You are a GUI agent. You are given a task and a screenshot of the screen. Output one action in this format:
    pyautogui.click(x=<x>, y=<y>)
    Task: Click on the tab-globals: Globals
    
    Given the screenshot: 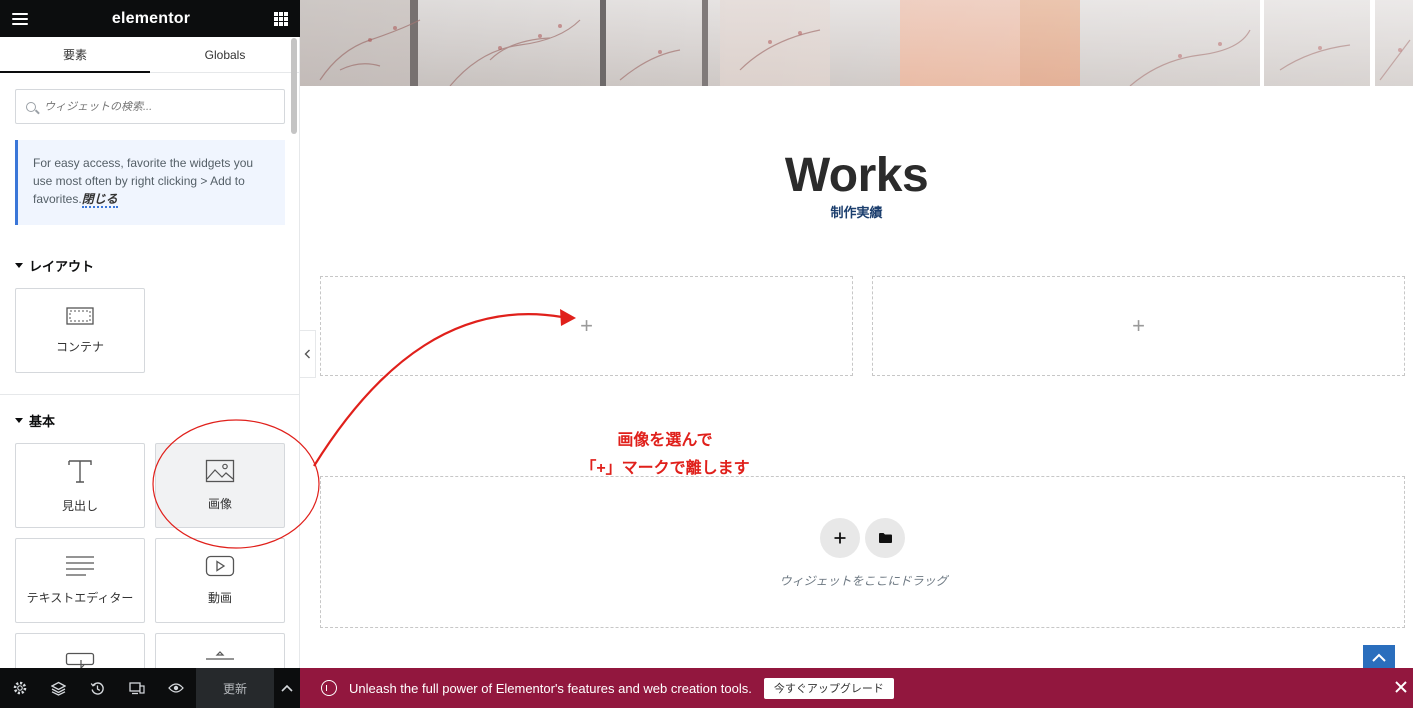 What is the action you would take?
    pyautogui.click(x=225, y=54)
    